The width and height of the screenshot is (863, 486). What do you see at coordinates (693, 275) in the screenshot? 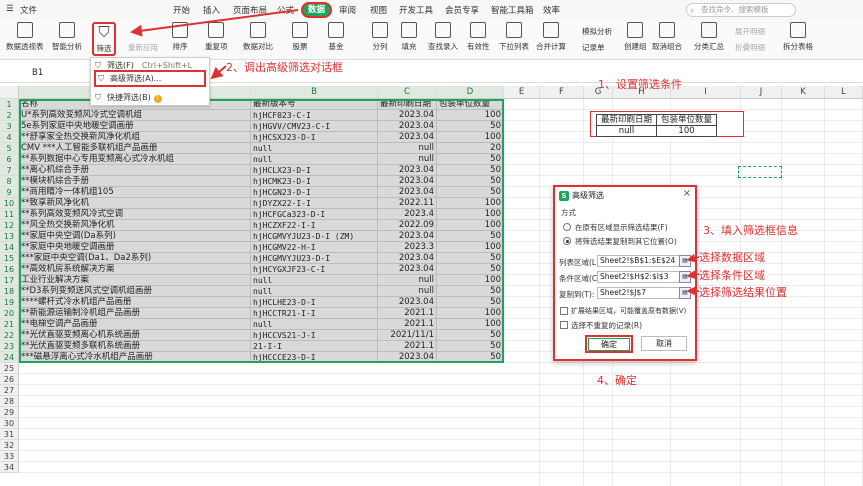
I see `arrow-criteria-range` at bounding box center [693, 275].